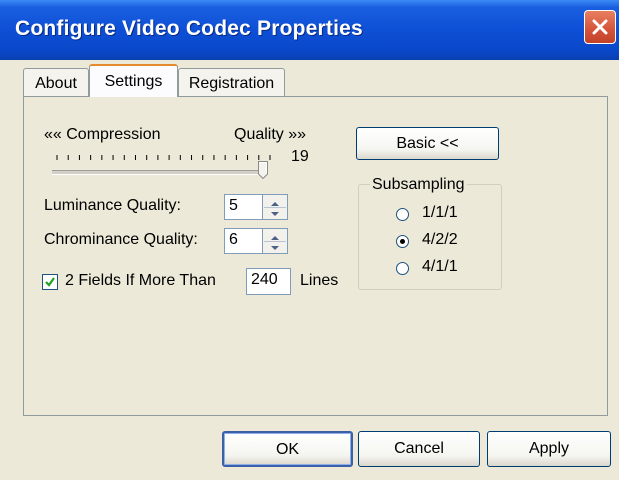  I want to click on lines-input: 240, so click(268, 281).